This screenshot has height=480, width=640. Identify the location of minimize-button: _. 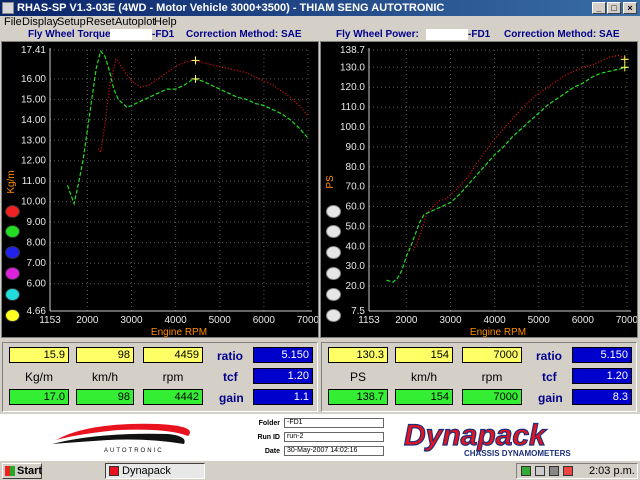
(599, 8).